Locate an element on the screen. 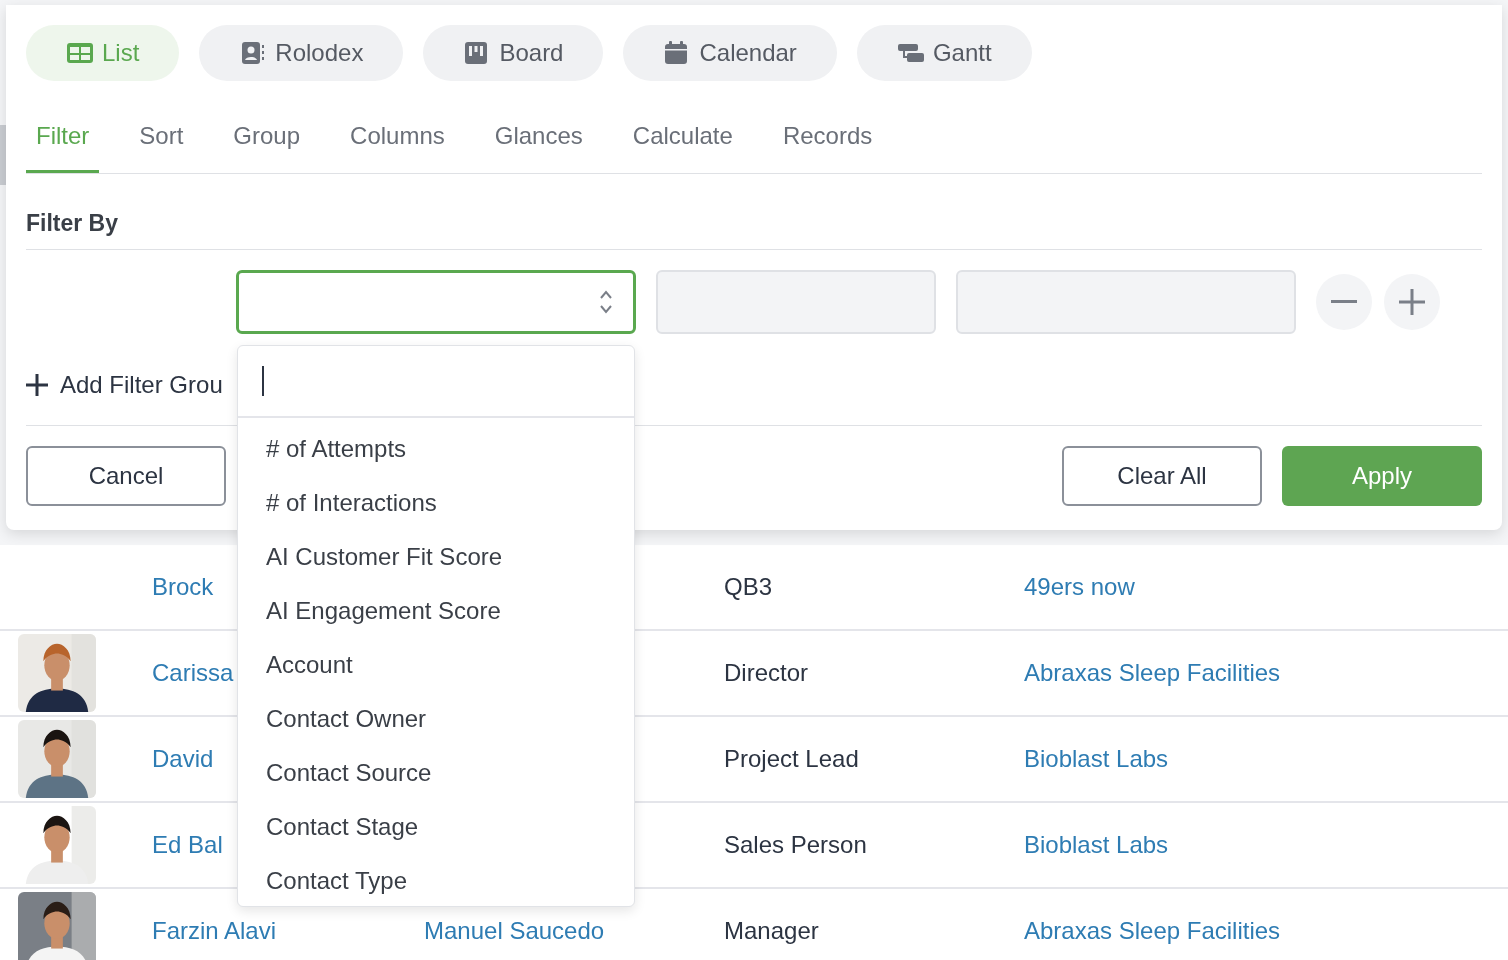 This screenshot has height=960, width=1508. view-tab: Calendar is located at coordinates (730, 53).